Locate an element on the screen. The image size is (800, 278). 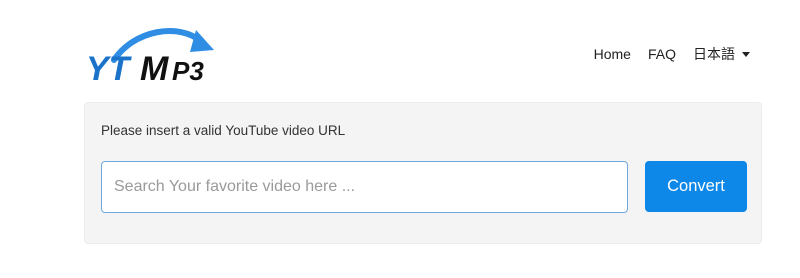
ytmp3-logo: YT M P3 is located at coordinates (154, 53).